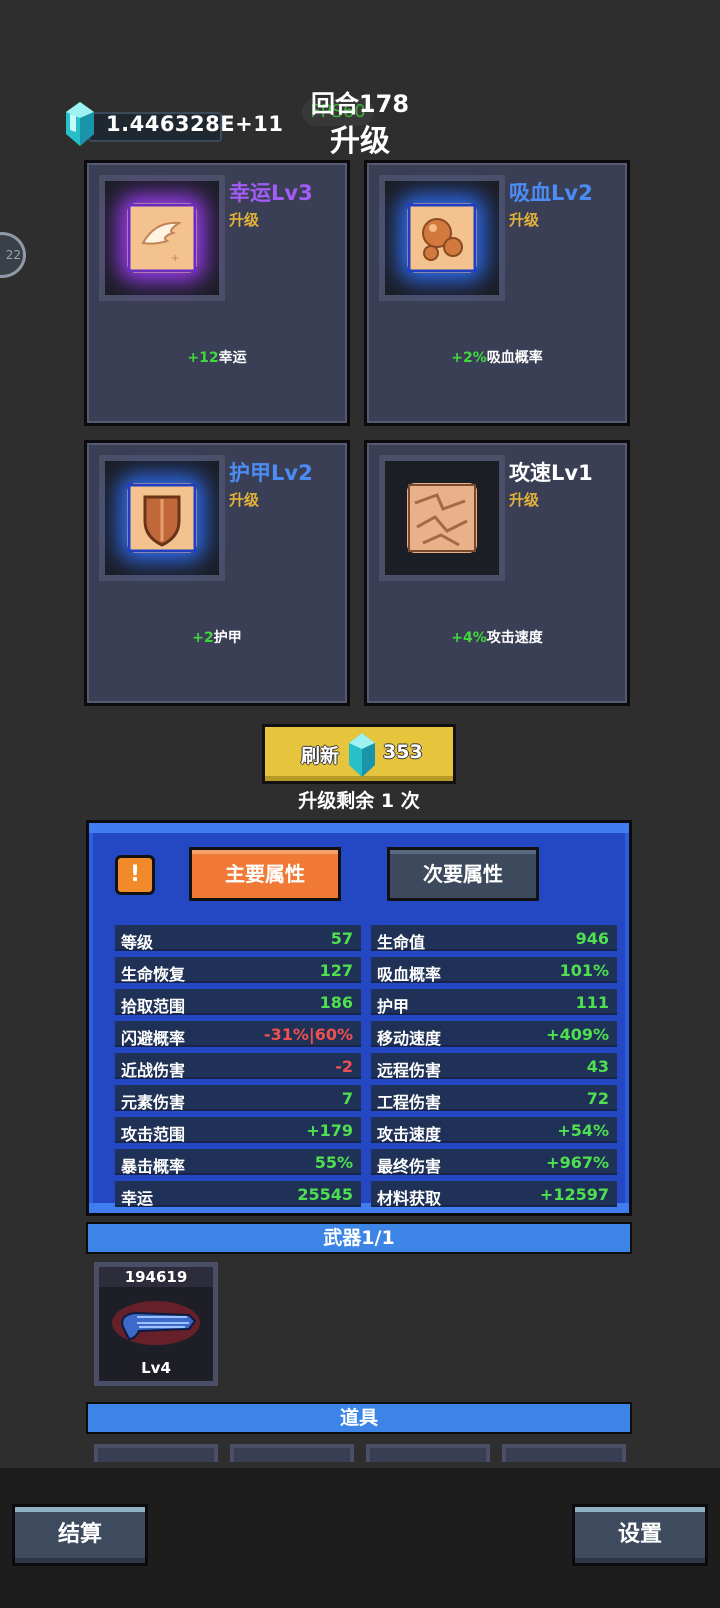 The height and width of the screenshot is (1608, 720). Describe the element at coordinates (359, 801) in the screenshot. I see `upgrades-remaining: 升级剩余 1 次` at that location.